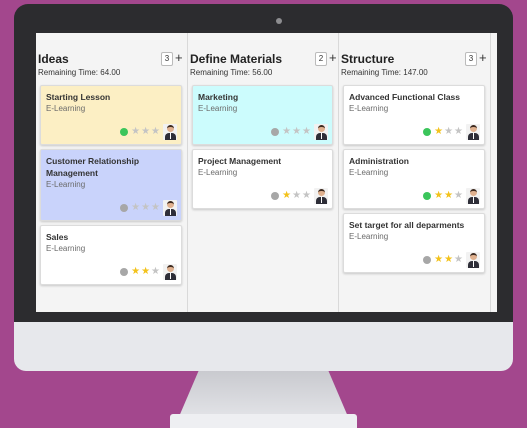 Image resolution: width=527 pixels, height=428 pixels. I want to click on card-title: Customer Relationship Management, so click(93, 167).